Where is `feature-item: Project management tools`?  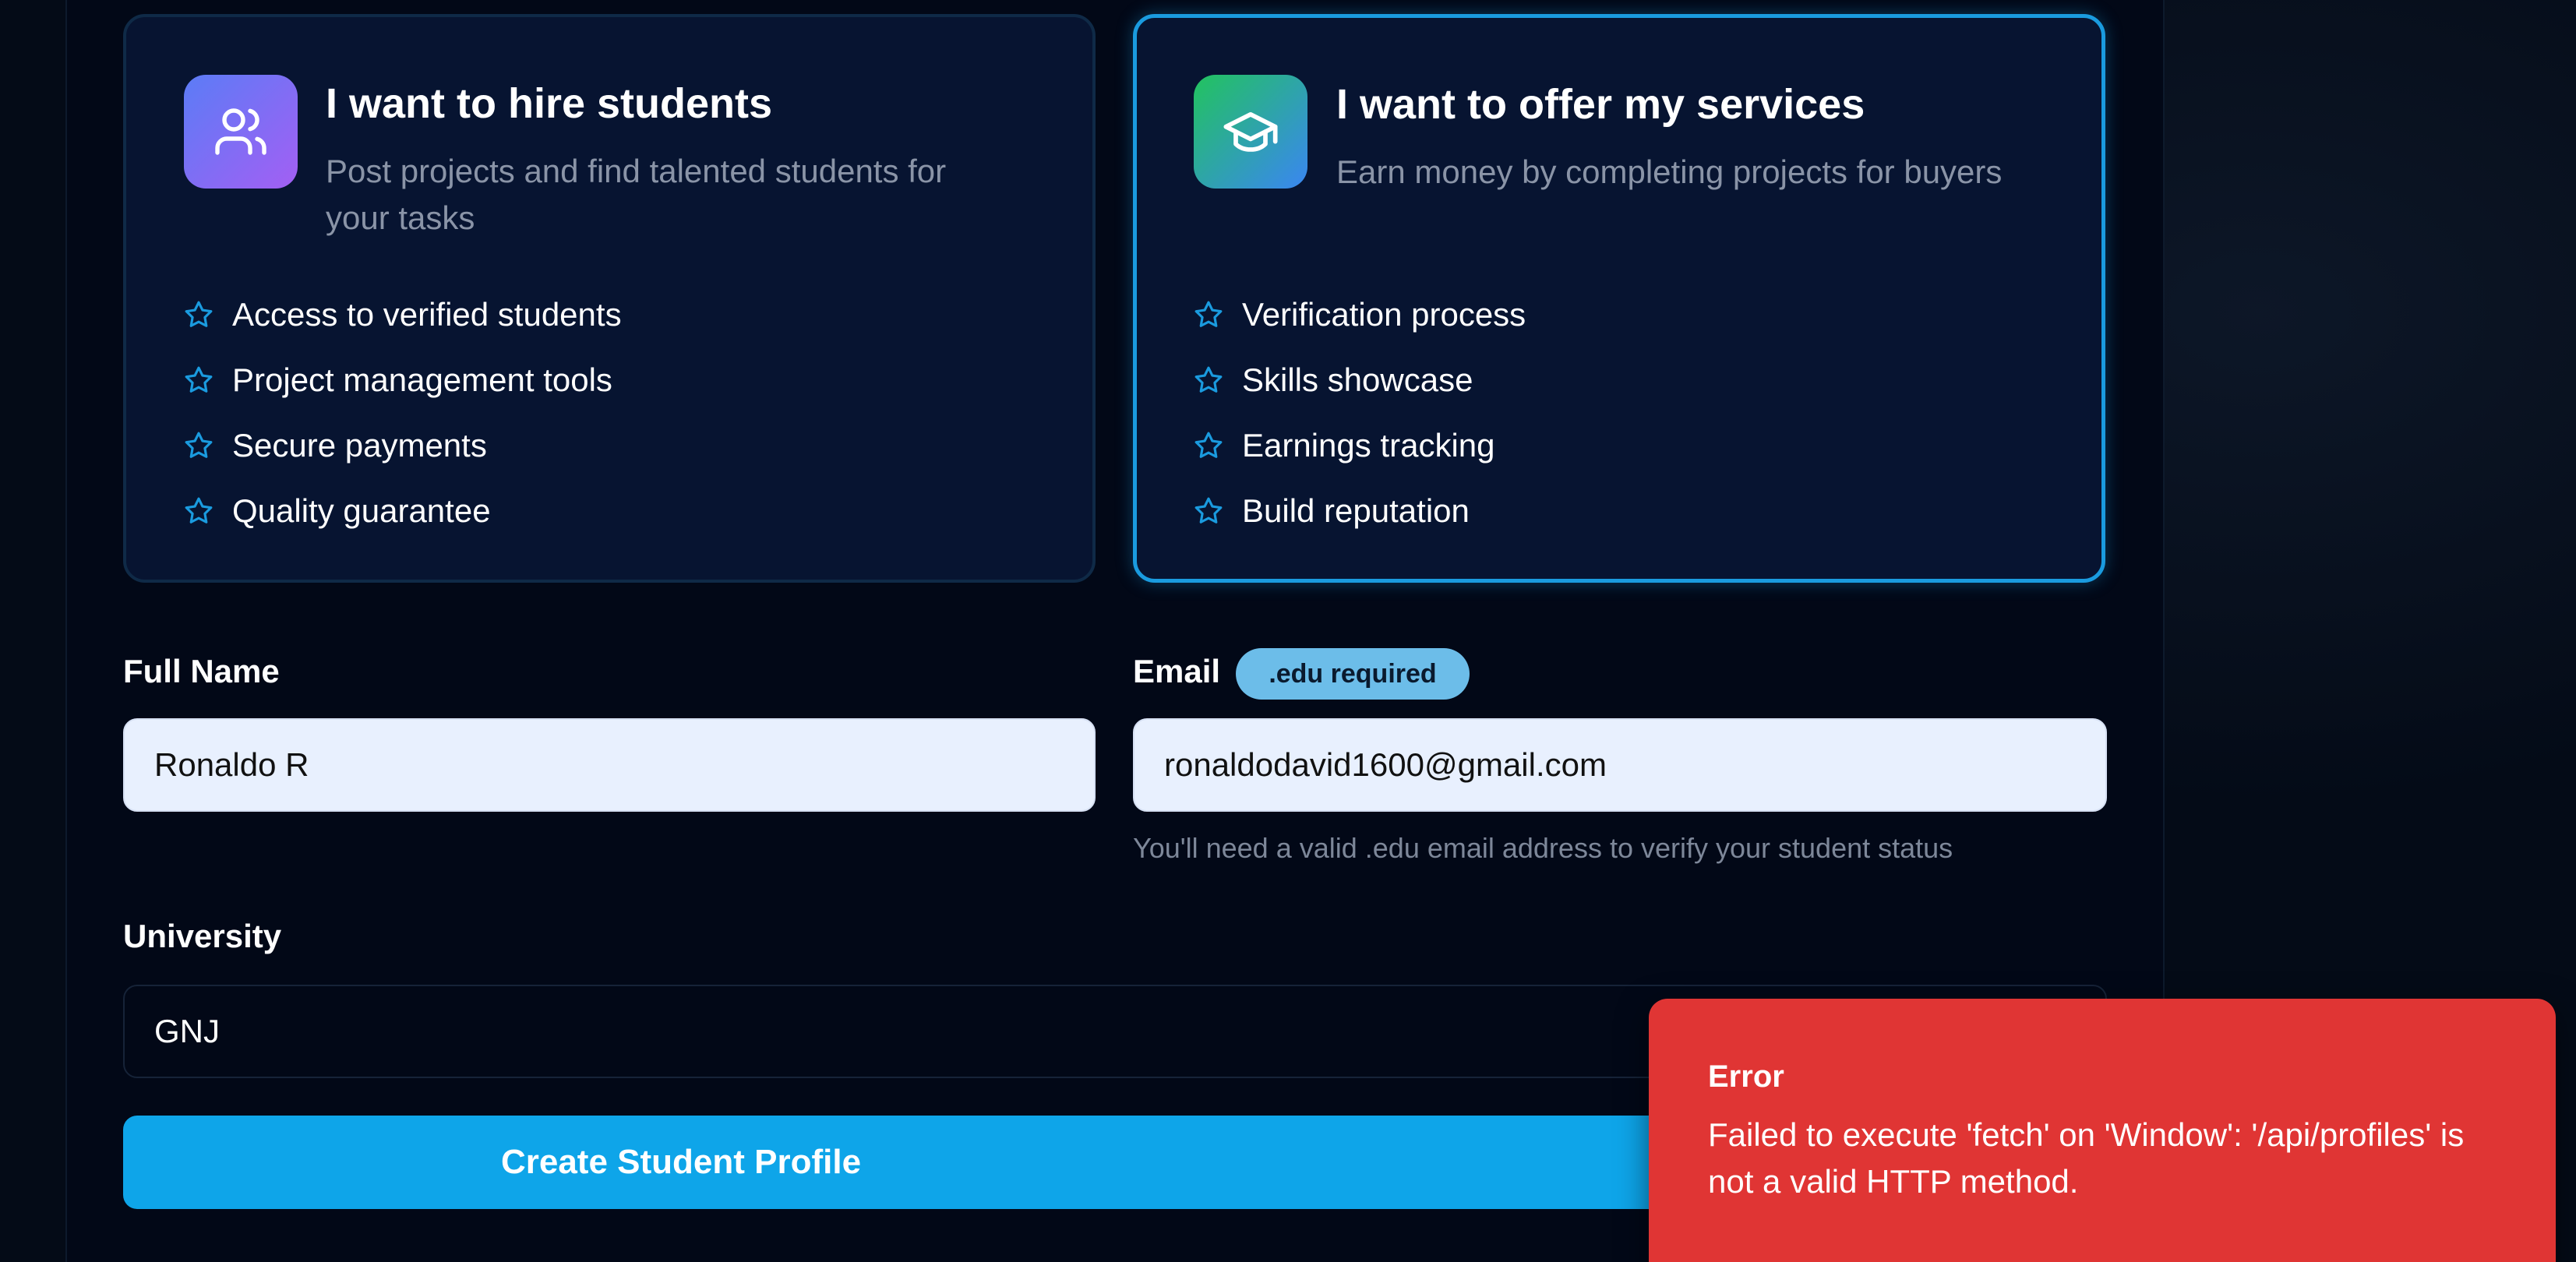 feature-item: Project management tools is located at coordinates (403, 380).